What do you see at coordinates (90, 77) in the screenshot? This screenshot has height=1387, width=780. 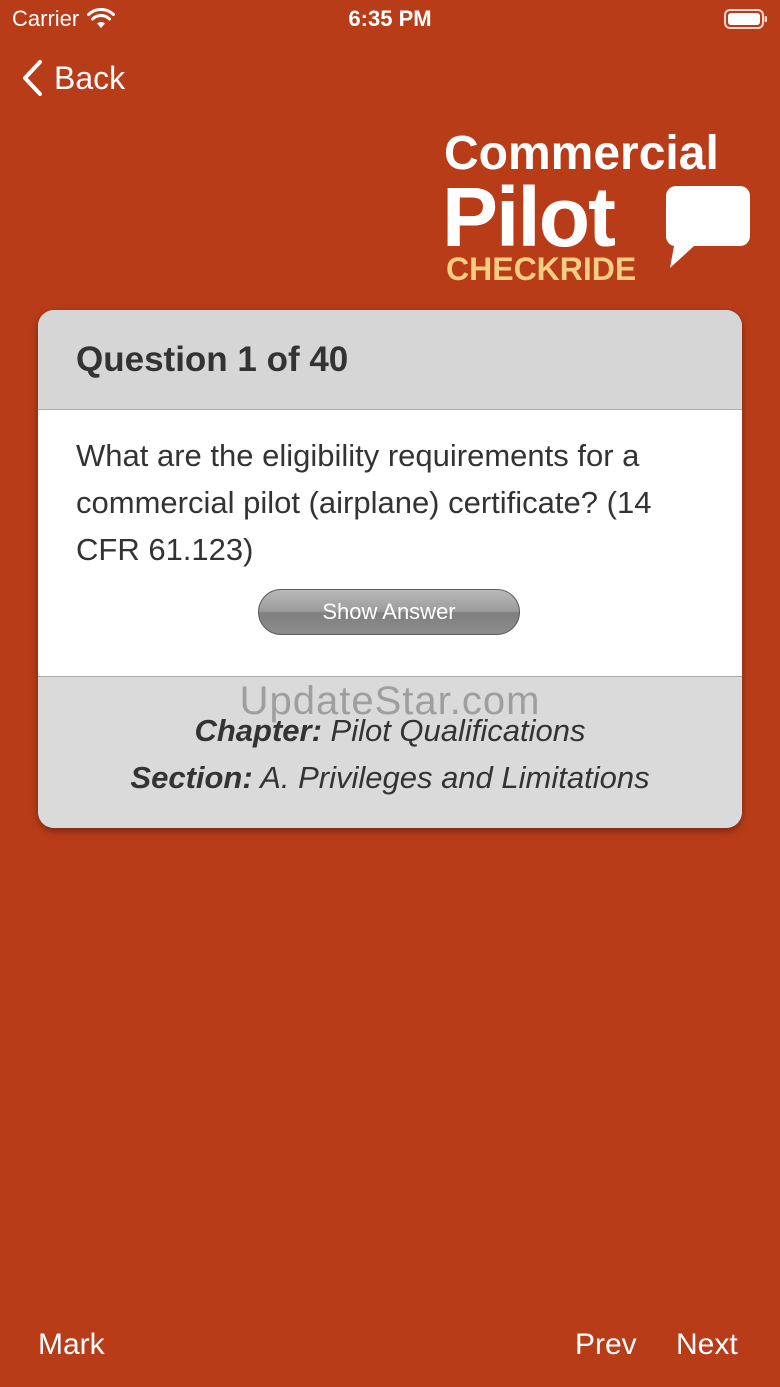 I see `back-label: Back` at bounding box center [90, 77].